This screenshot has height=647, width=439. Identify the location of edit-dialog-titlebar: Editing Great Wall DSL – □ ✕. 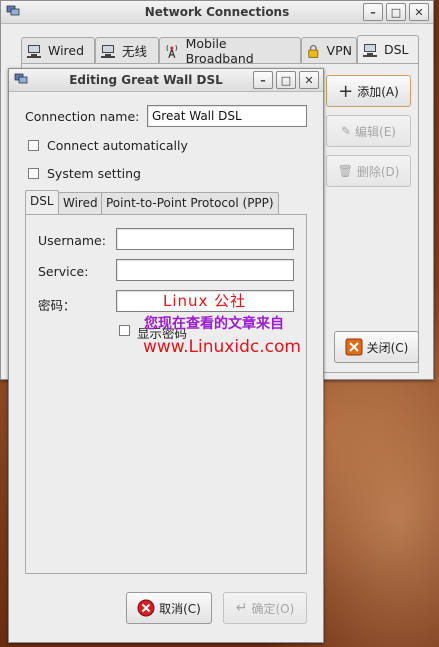
(166, 80).